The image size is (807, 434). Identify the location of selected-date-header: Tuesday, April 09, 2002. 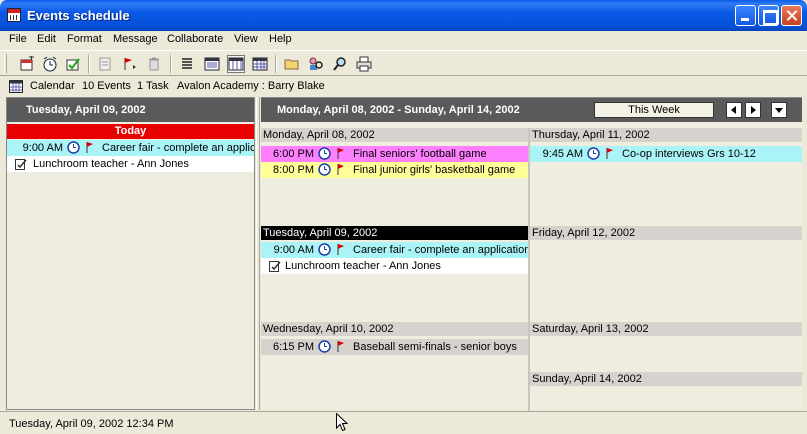
(130, 110).